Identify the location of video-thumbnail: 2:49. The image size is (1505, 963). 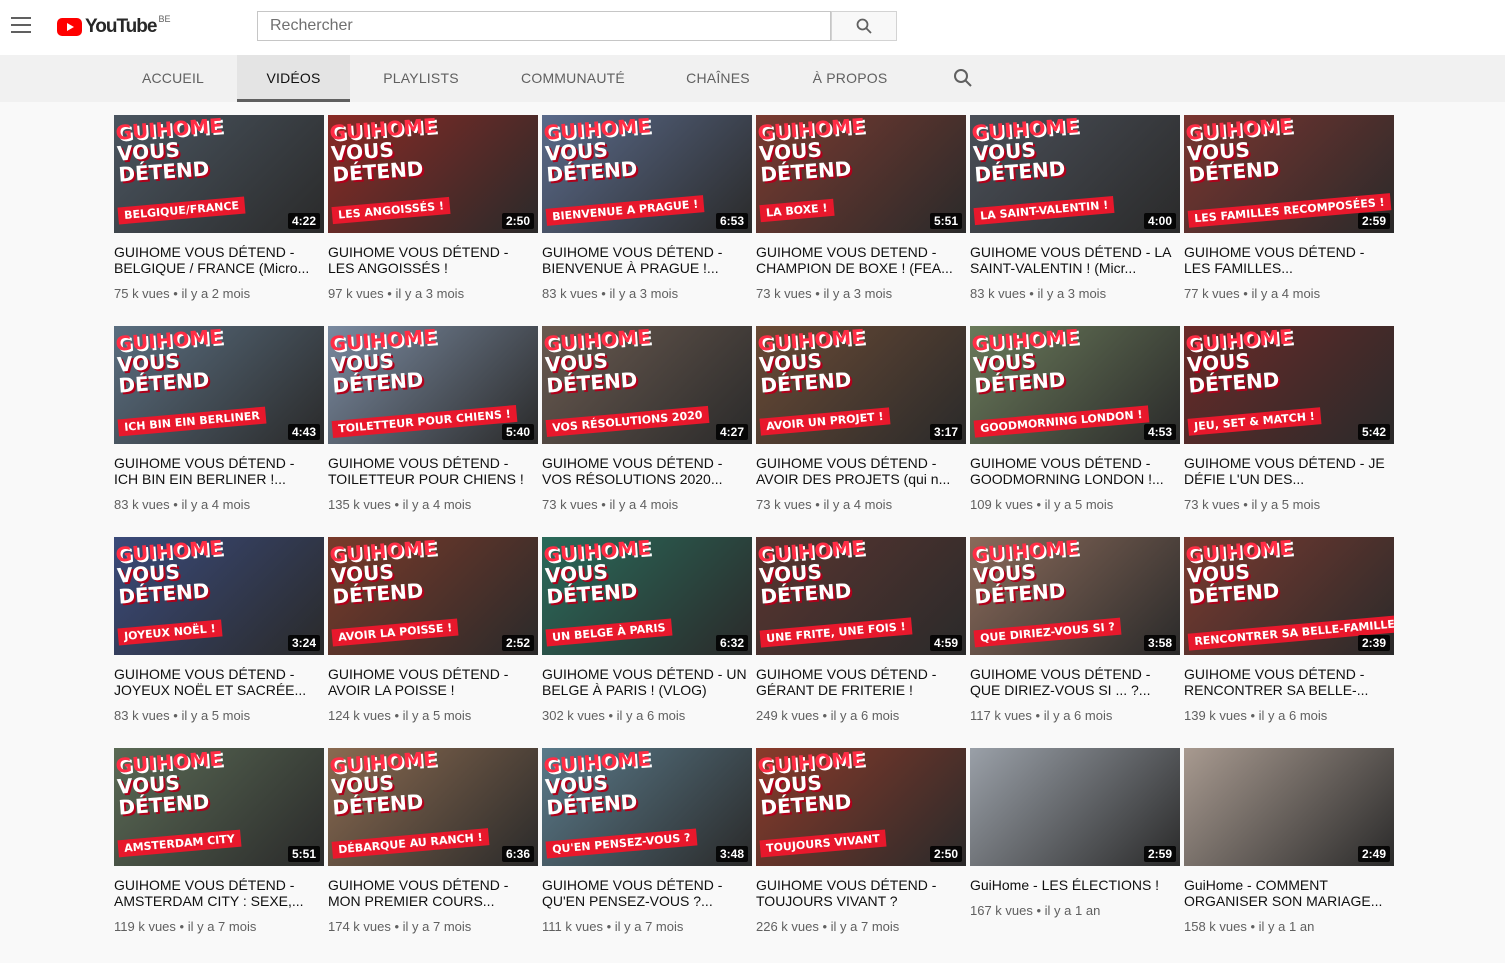
(1289, 807).